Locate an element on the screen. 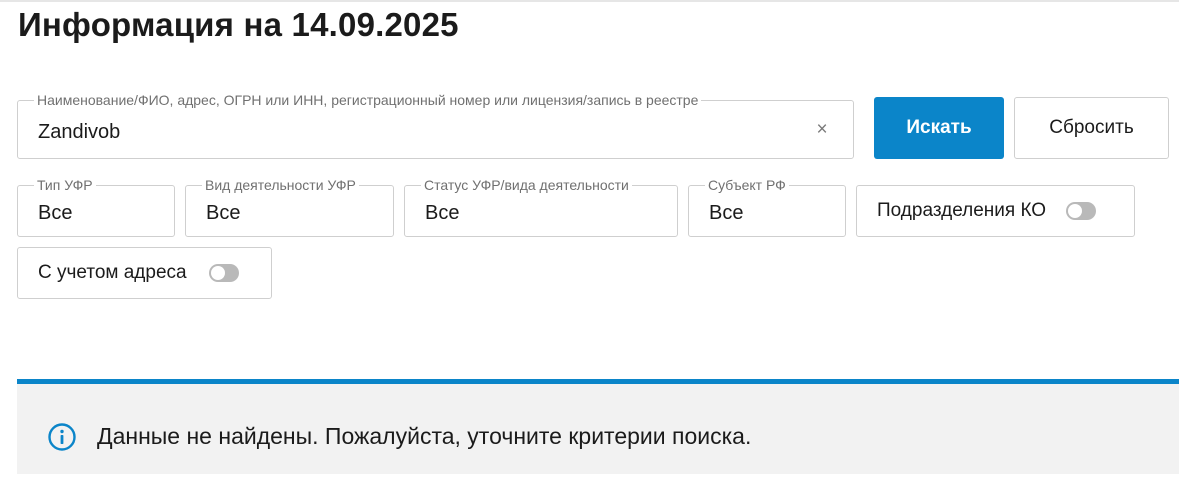 This screenshot has width=1179, height=482. reset-button: Сбросить is located at coordinates (1091, 128).